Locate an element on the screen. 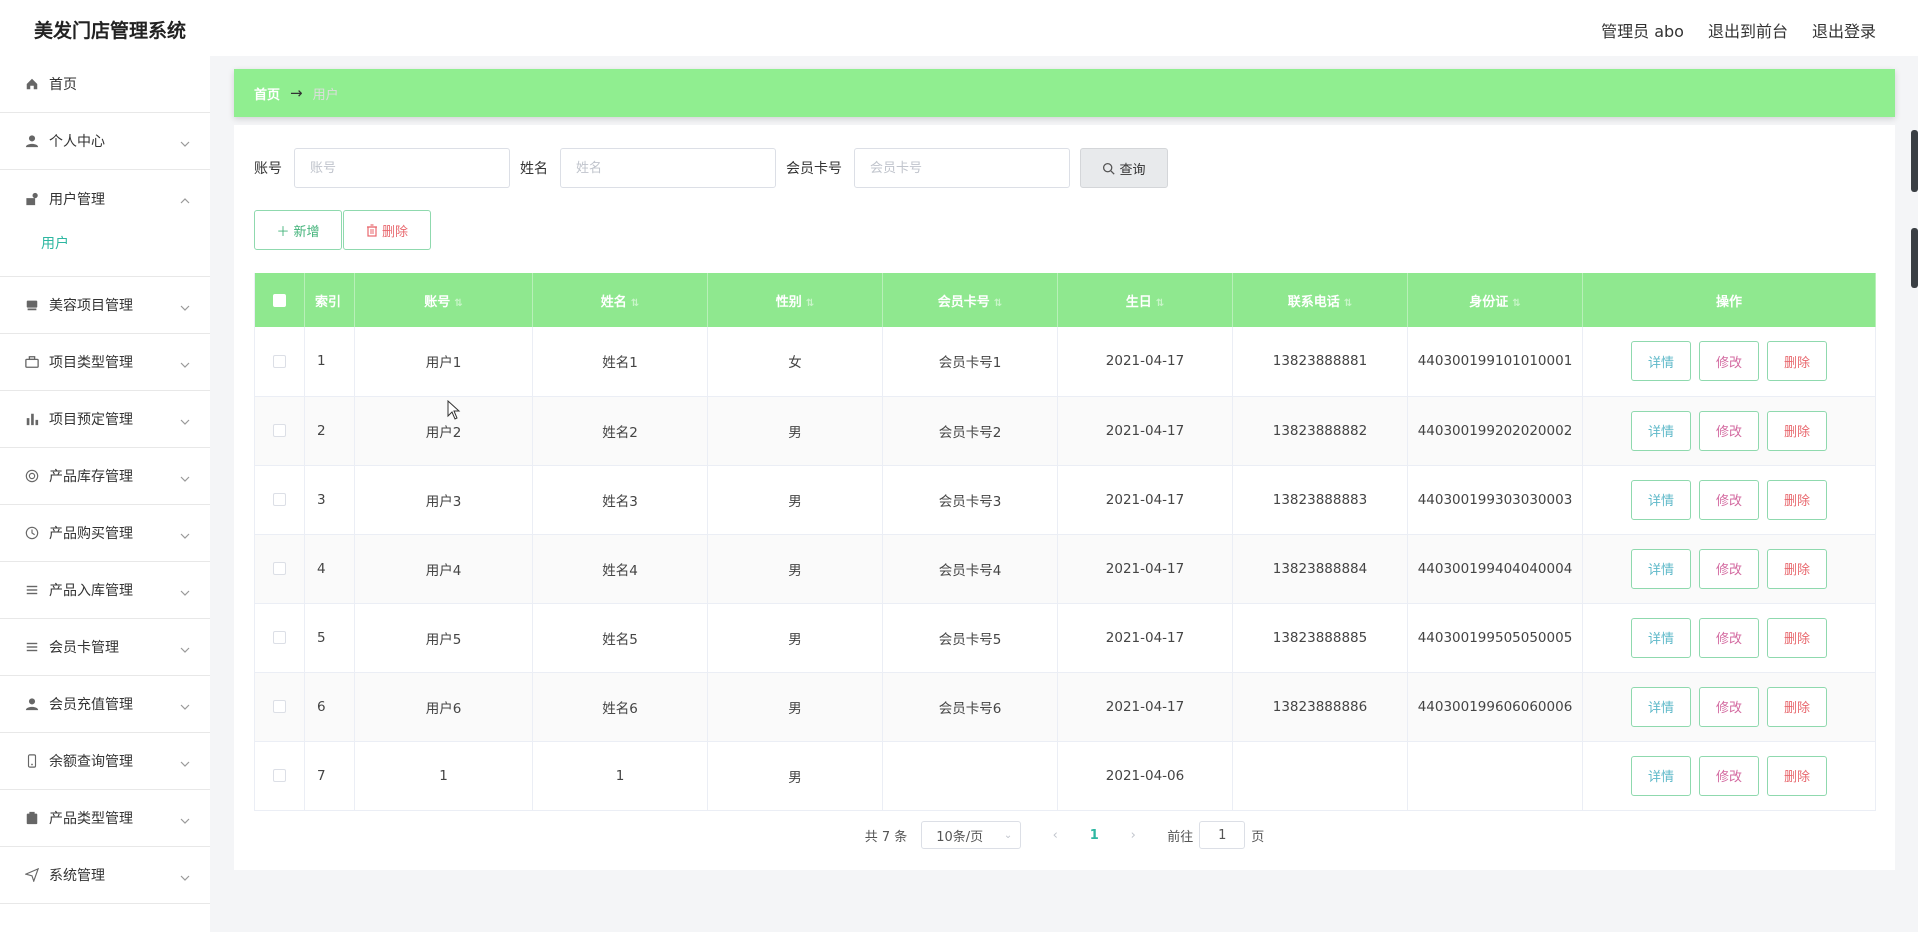 This screenshot has height=932, width=1918. sidebar-item-11: 余额查询管理 is located at coordinates (105, 761).